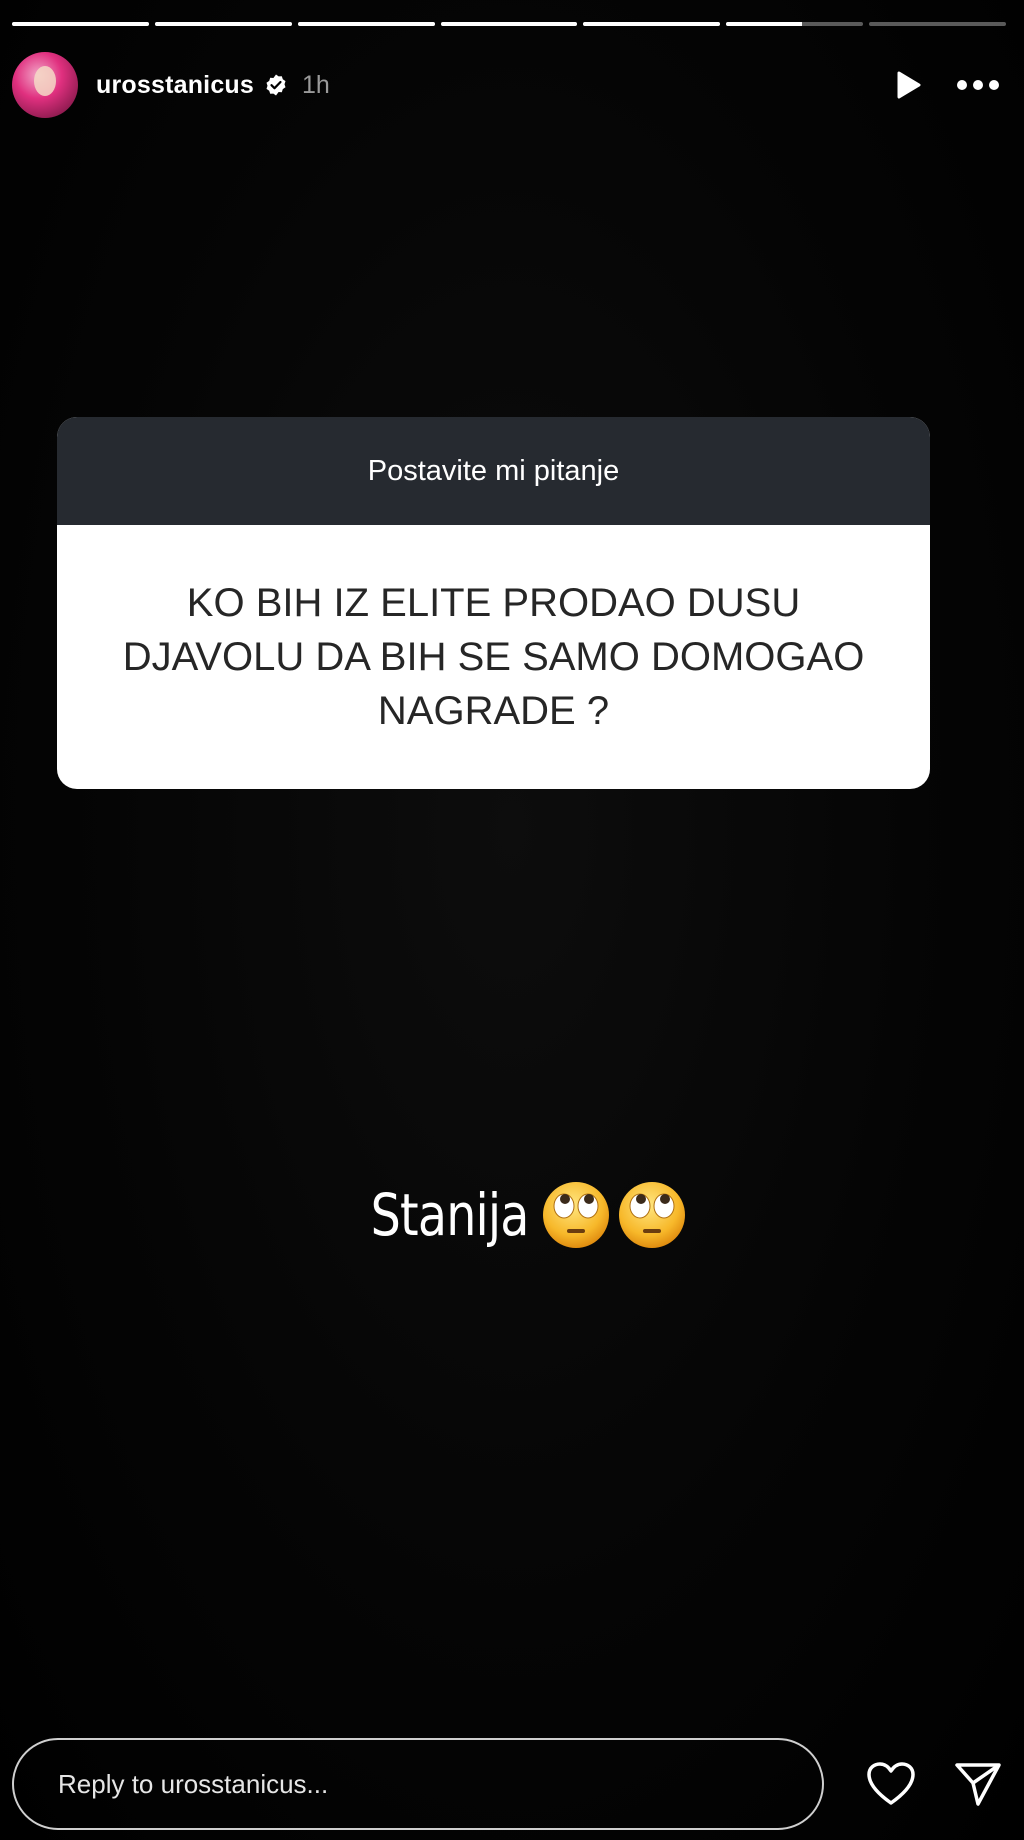 This screenshot has height=1840, width=1024. I want to click on question-line: DJAVOLU DA BIH SE SAMO DOMOGAO, so click(493, 657).